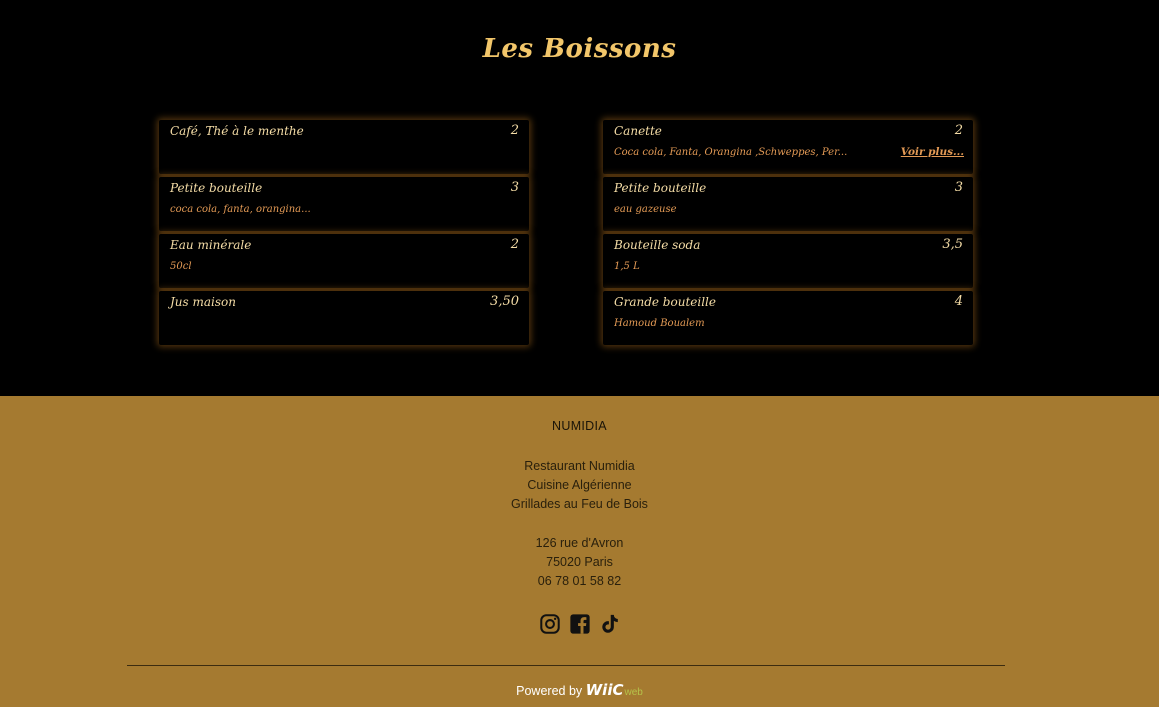  I want to click on social-links, so click(579, 624).